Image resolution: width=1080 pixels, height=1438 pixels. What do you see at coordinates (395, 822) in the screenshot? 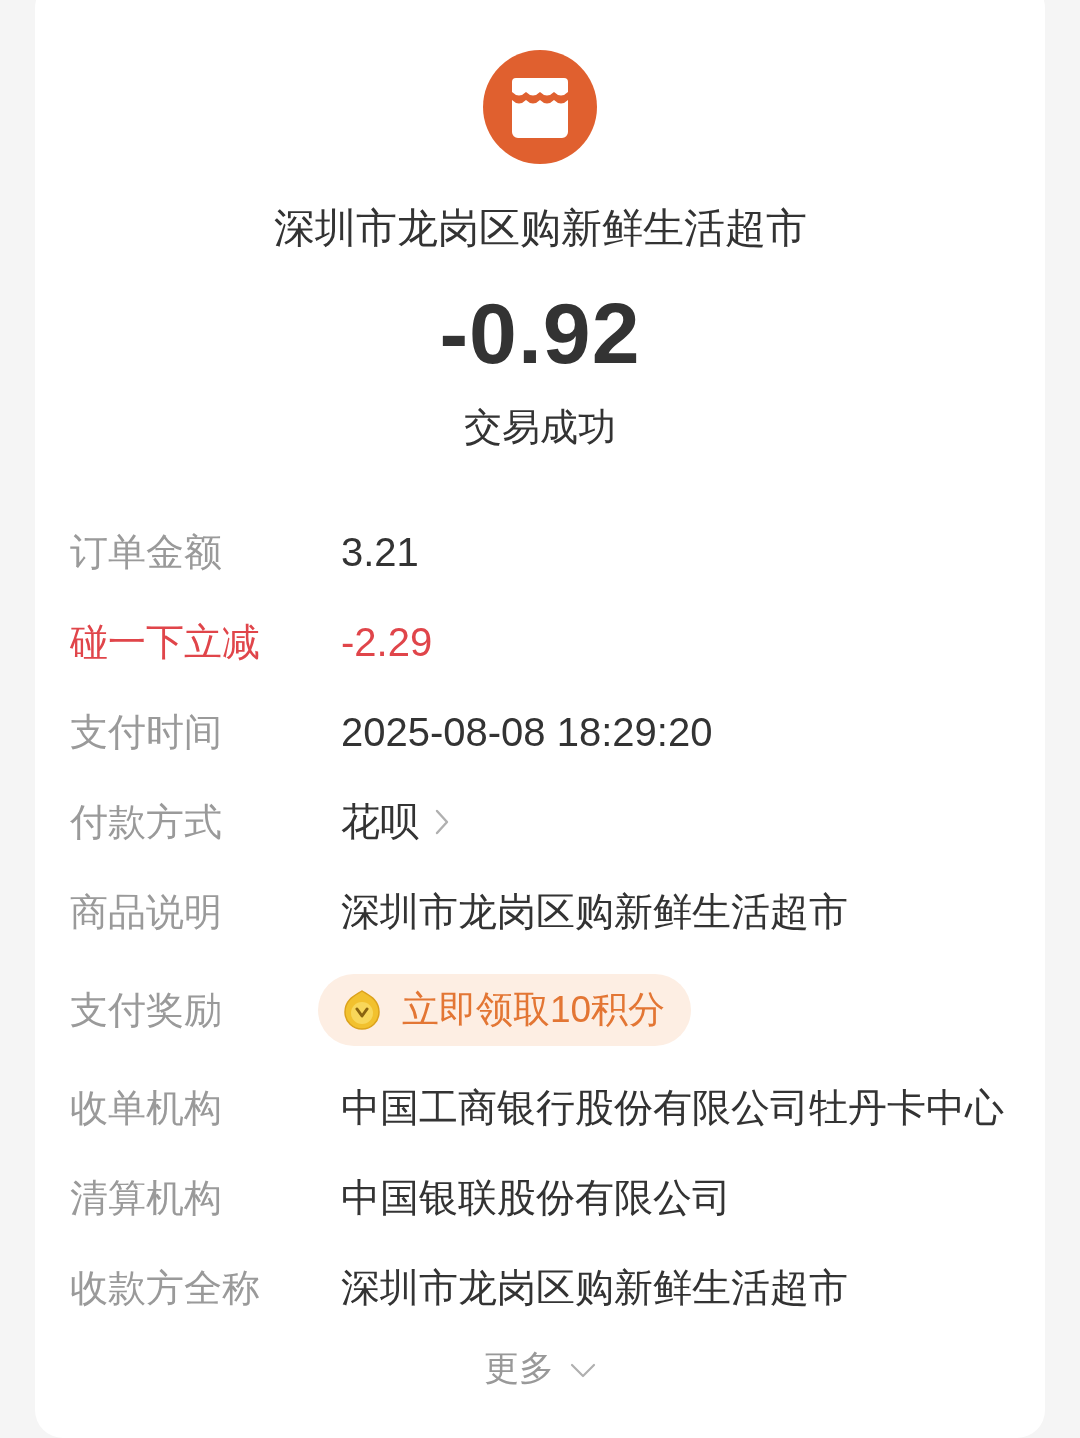
I see `payment-method-link: 花呗` at bounding box center [395, 822].